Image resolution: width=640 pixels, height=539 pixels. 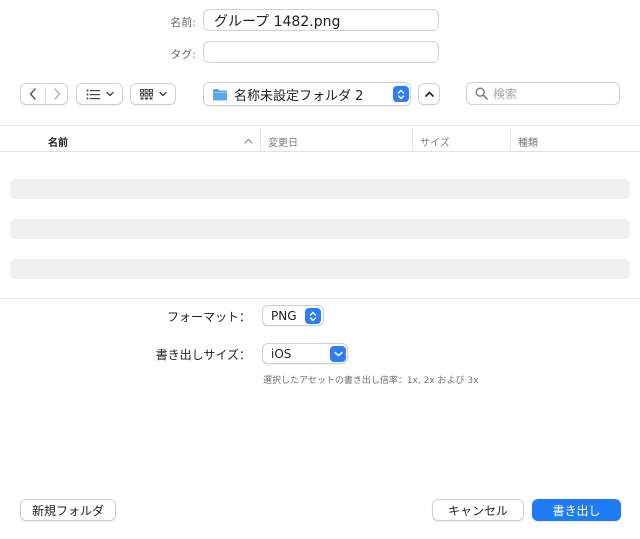 What do you see at coordinates (528, 141) in the screenshot?
I see `column-header-kind: 種類` at bounding box center [528, 141].